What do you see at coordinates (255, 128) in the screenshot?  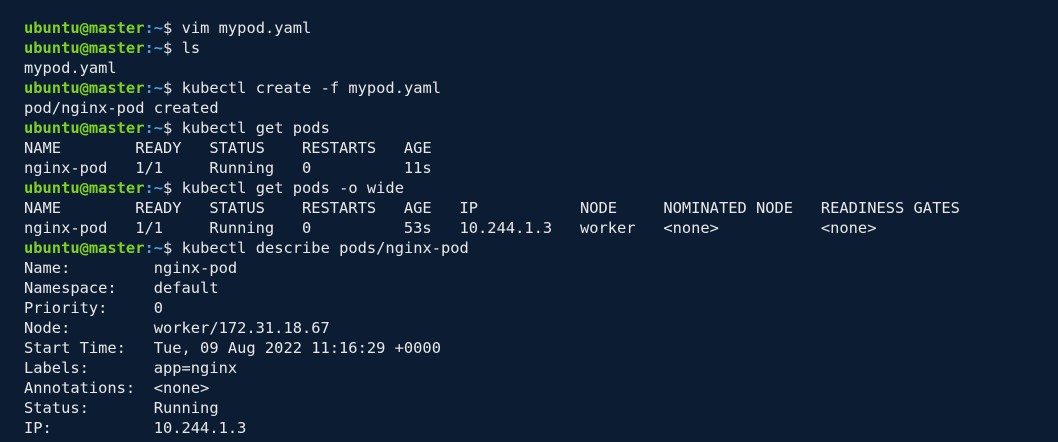 I see `command-text: kubectl get pods` at bounding box center [255, 128].